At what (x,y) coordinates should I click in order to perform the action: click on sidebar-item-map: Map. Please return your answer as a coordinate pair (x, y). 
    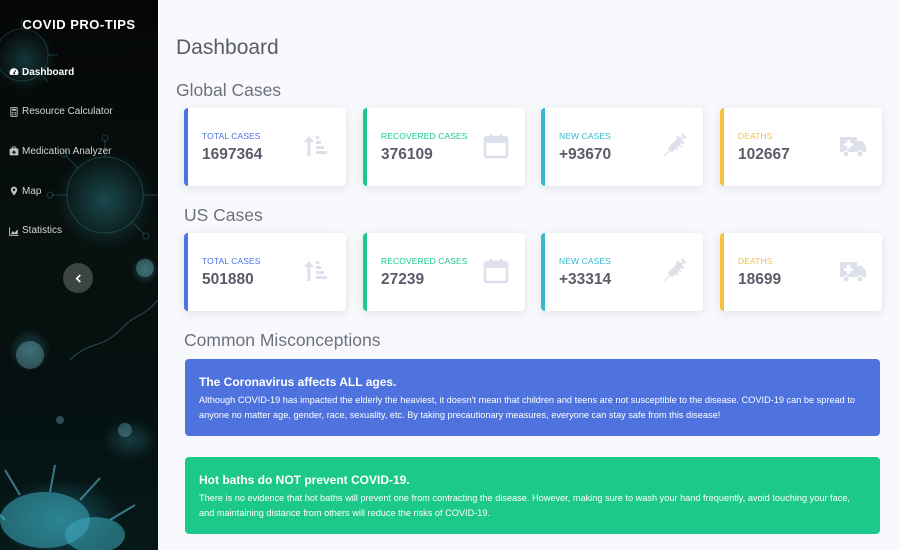
    Looking at the image, I should click on (79, 191).